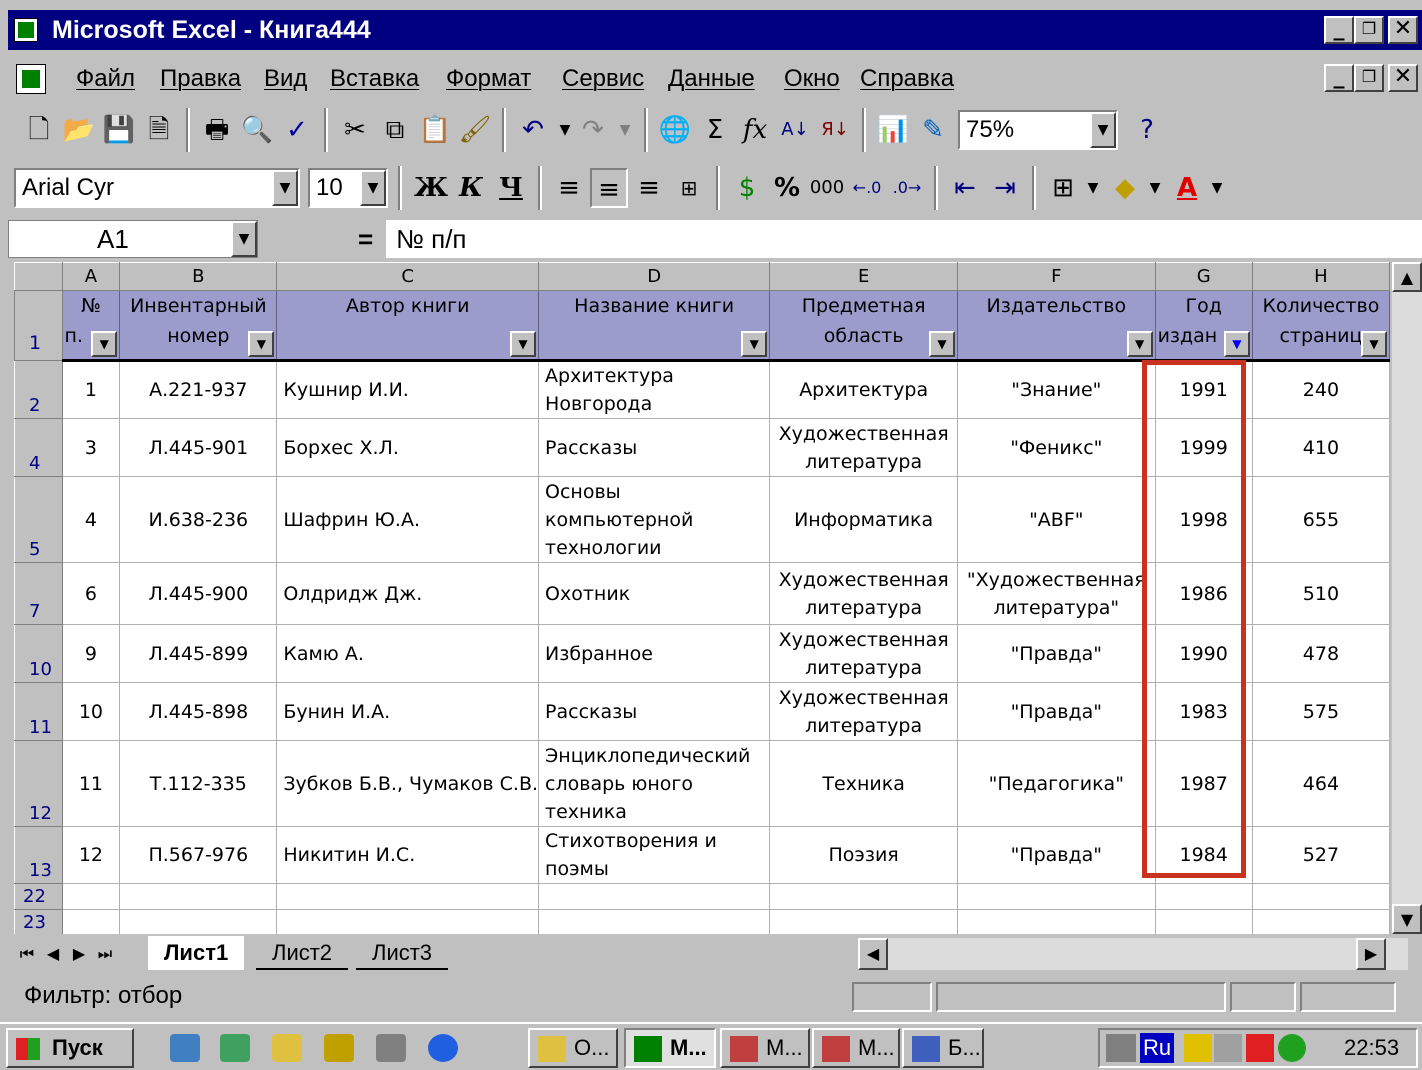 The width and height of the screenshot is (1422, 1070). What do you see at coordinates (91, 711) in the screenshot?
I see `table-cell: 10` at bounding box center [91, 711].